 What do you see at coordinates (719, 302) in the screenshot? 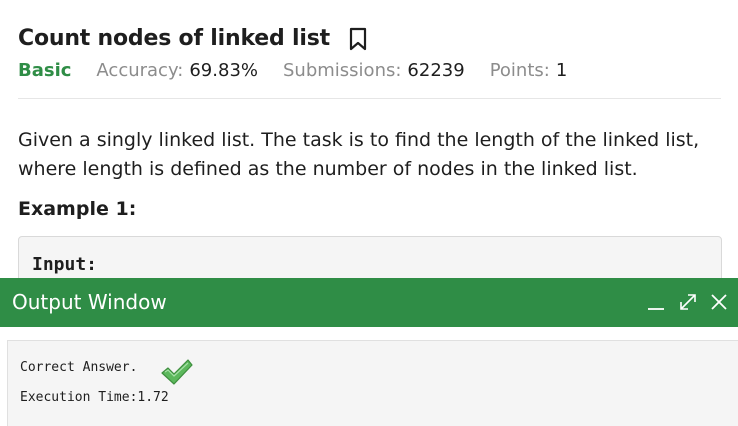
I see `close-icon` at bounding box center [719, 302].